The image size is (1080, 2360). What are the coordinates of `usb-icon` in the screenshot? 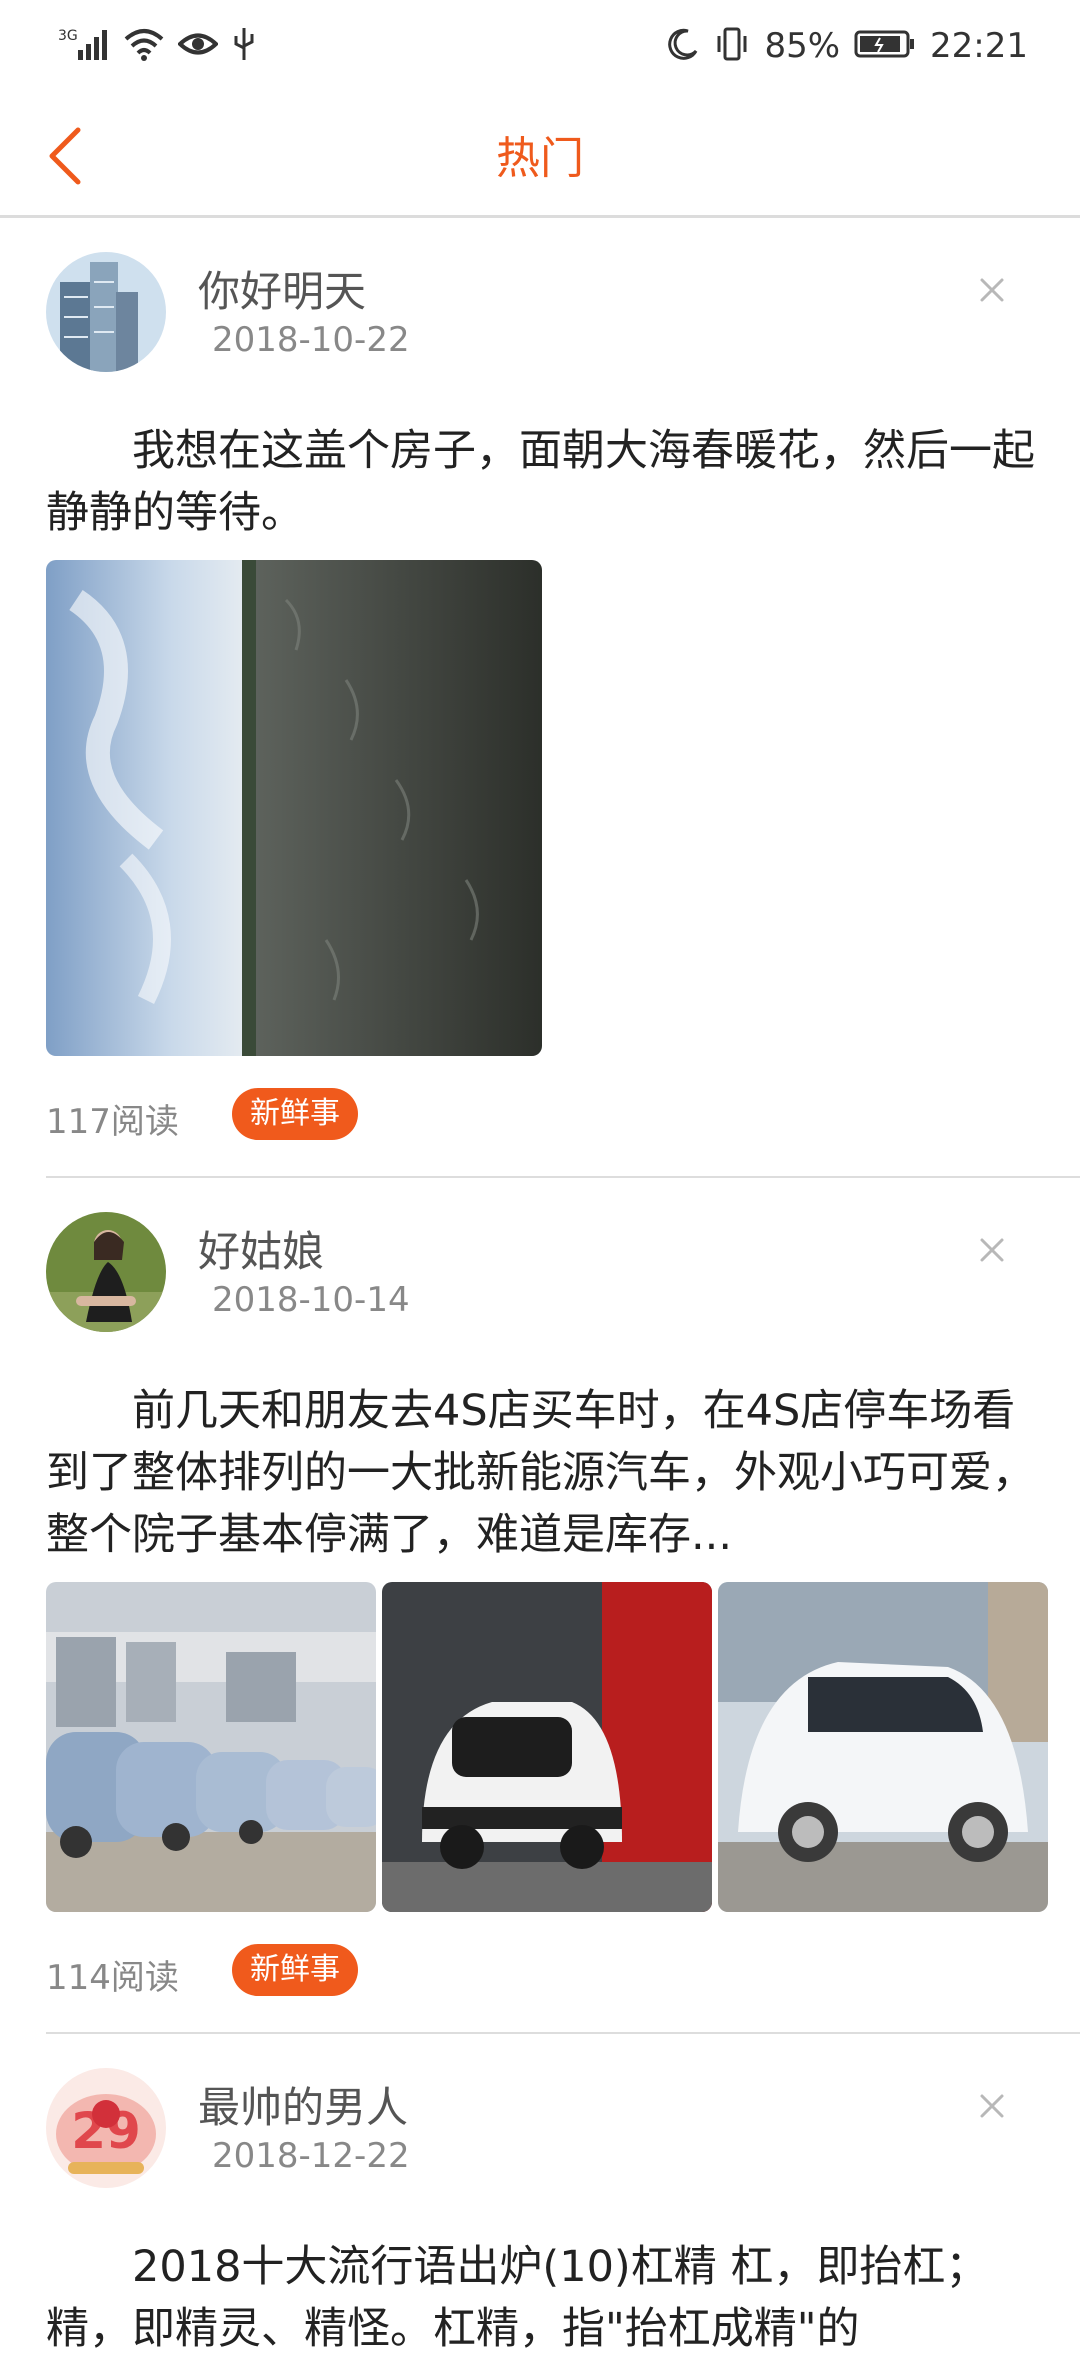 It's located at (244, 46).